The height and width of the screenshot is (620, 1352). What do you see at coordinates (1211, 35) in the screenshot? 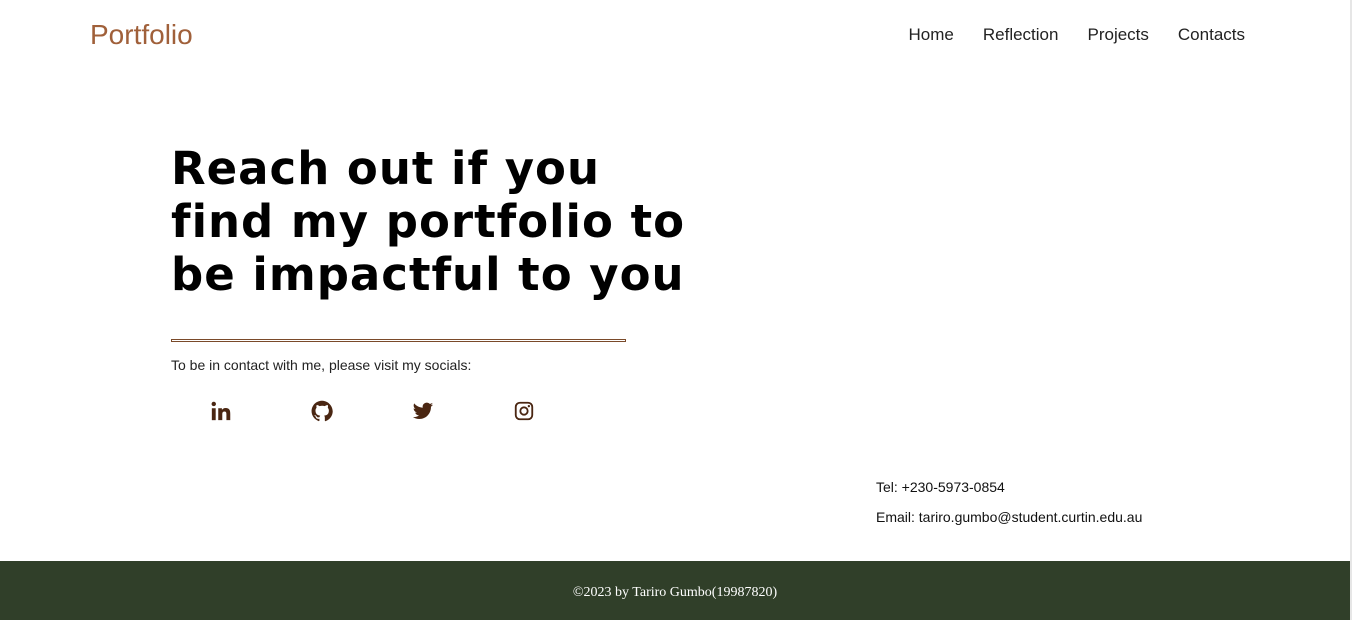
I see `nav-contacts: Contacts` at bounding box center [1211, 35].